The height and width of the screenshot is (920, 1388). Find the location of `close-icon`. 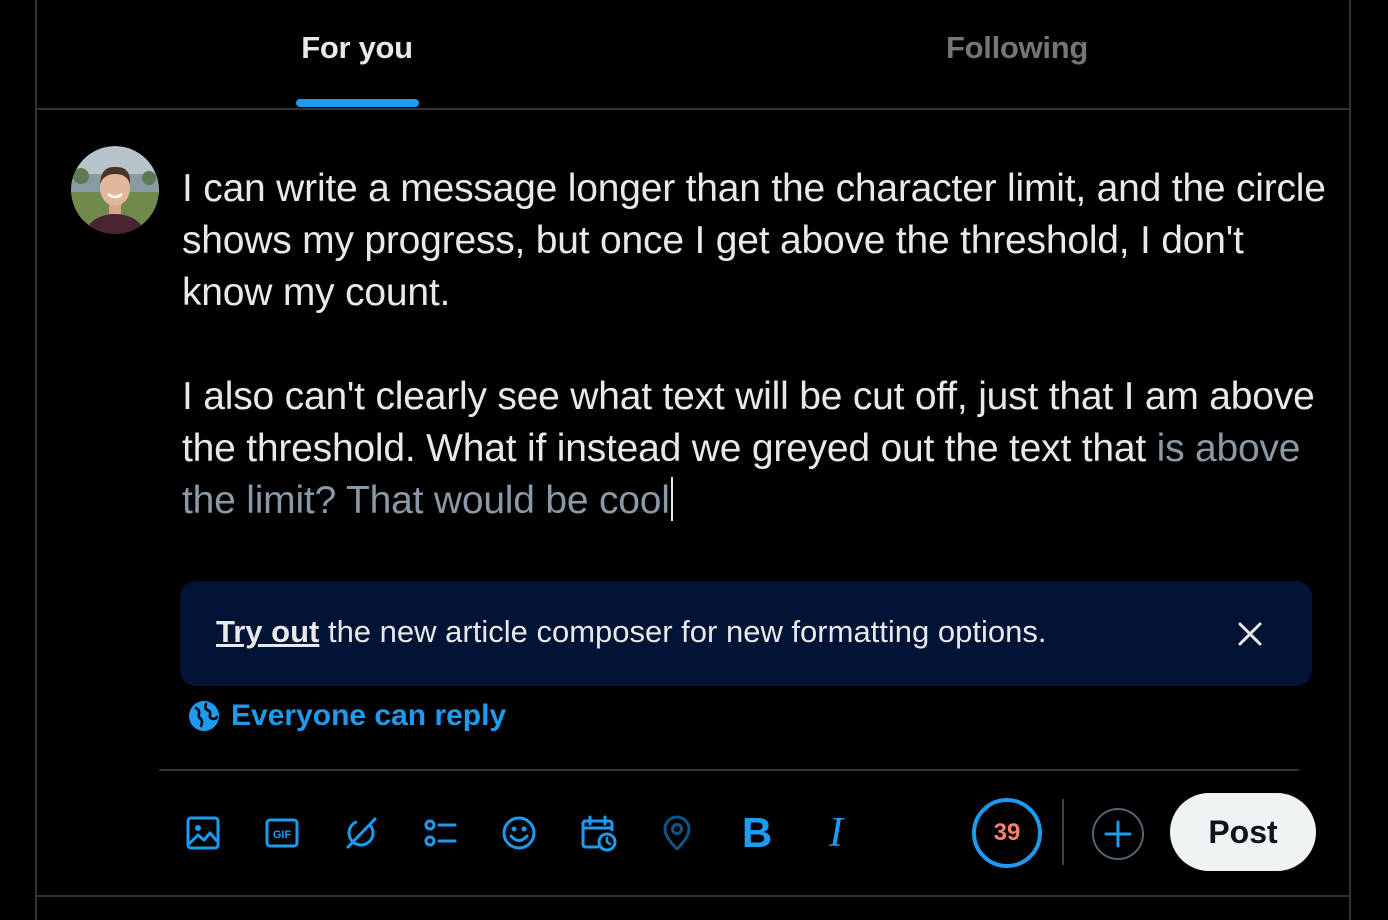

close-icon is located at coordinates (1250, 634).